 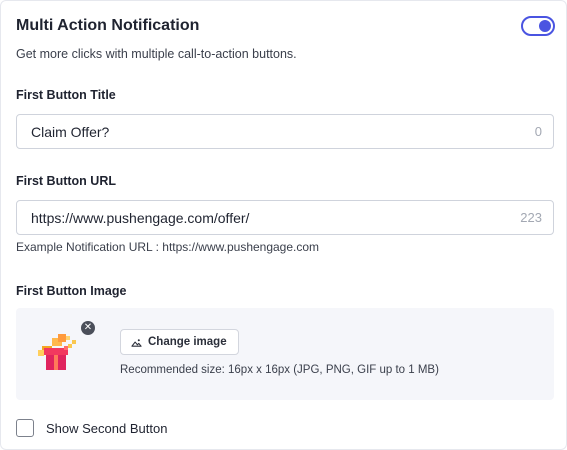 What do you see at coordinates (25, 428) in the screenshot?
I see `show-second-button-checkbox` at bounding box center [25, 428].